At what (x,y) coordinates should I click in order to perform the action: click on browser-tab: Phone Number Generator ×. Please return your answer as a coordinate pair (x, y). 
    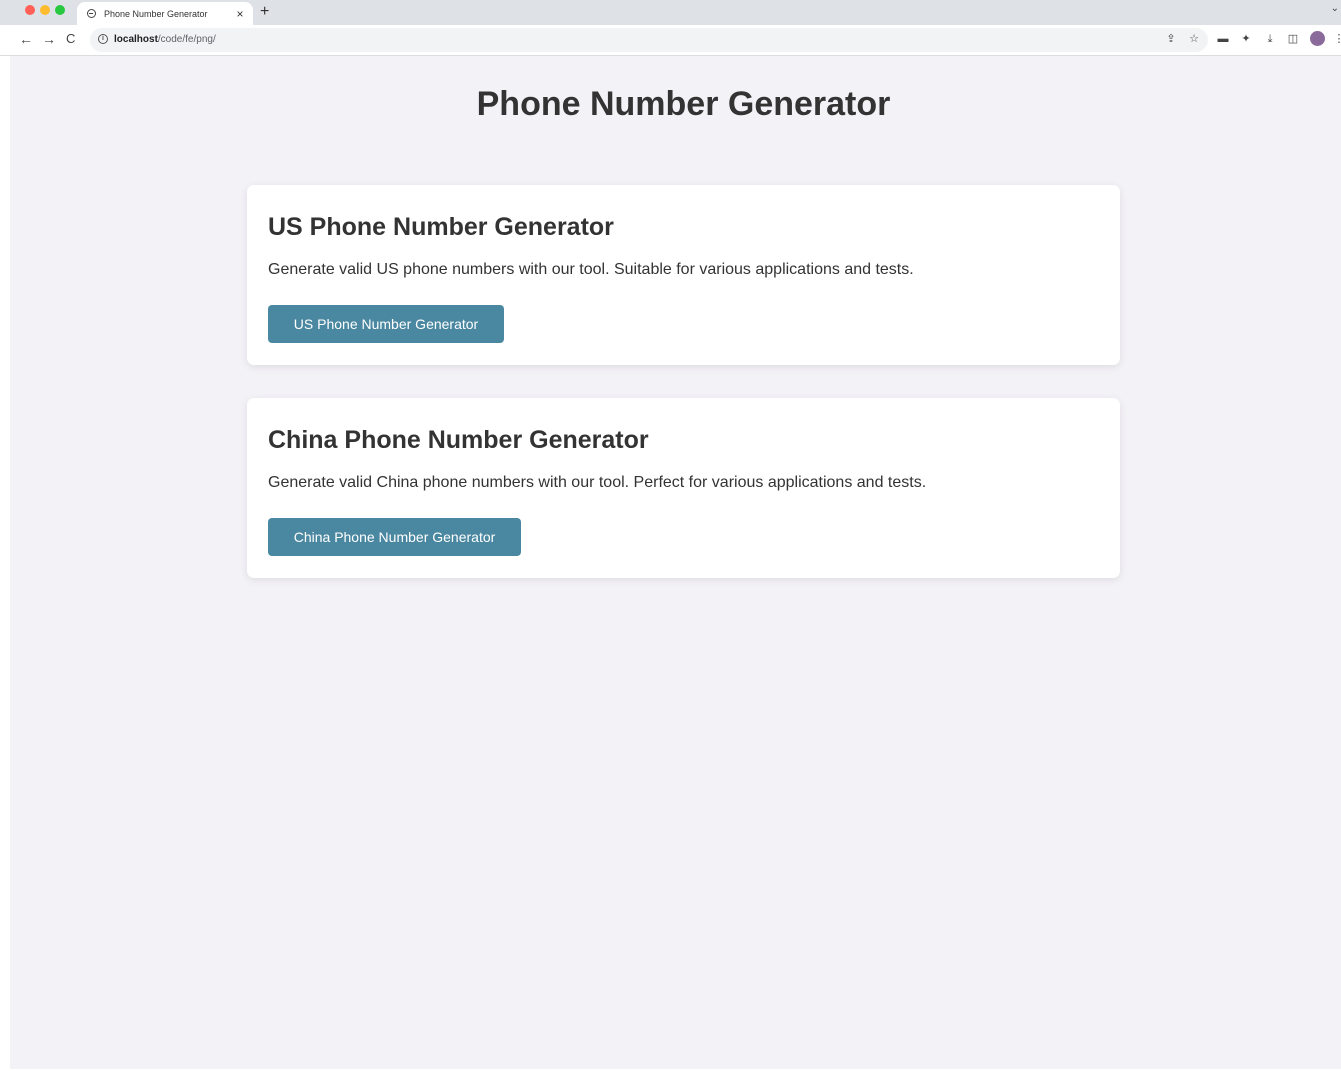
    Looking at the image, I should click on (165, 13).